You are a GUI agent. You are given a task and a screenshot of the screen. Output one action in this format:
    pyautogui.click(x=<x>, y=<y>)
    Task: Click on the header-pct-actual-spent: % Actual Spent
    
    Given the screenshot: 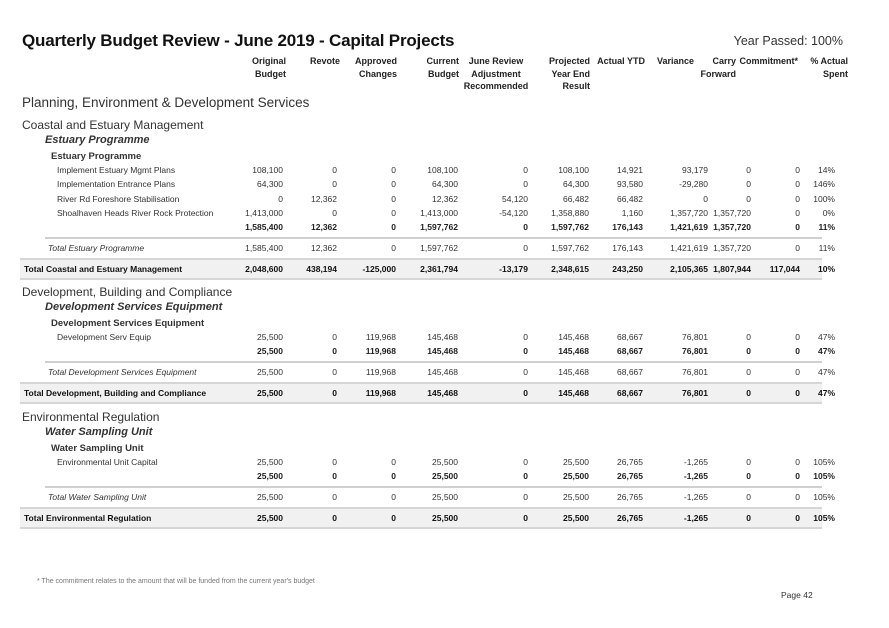 What is the action you would take?
    pyautogui.click(x=824, y=74)
    